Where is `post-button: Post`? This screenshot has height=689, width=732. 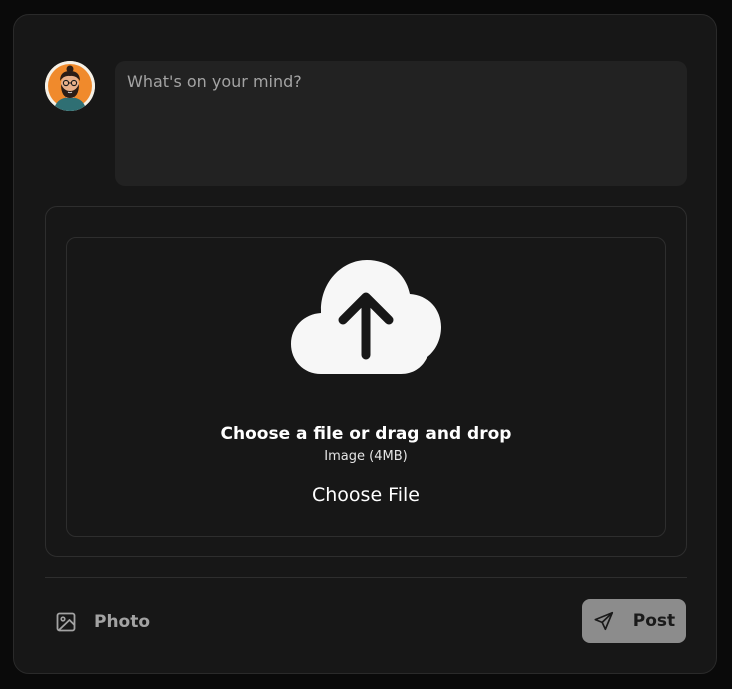 post-button: Post is located at coordinates (634, 621).